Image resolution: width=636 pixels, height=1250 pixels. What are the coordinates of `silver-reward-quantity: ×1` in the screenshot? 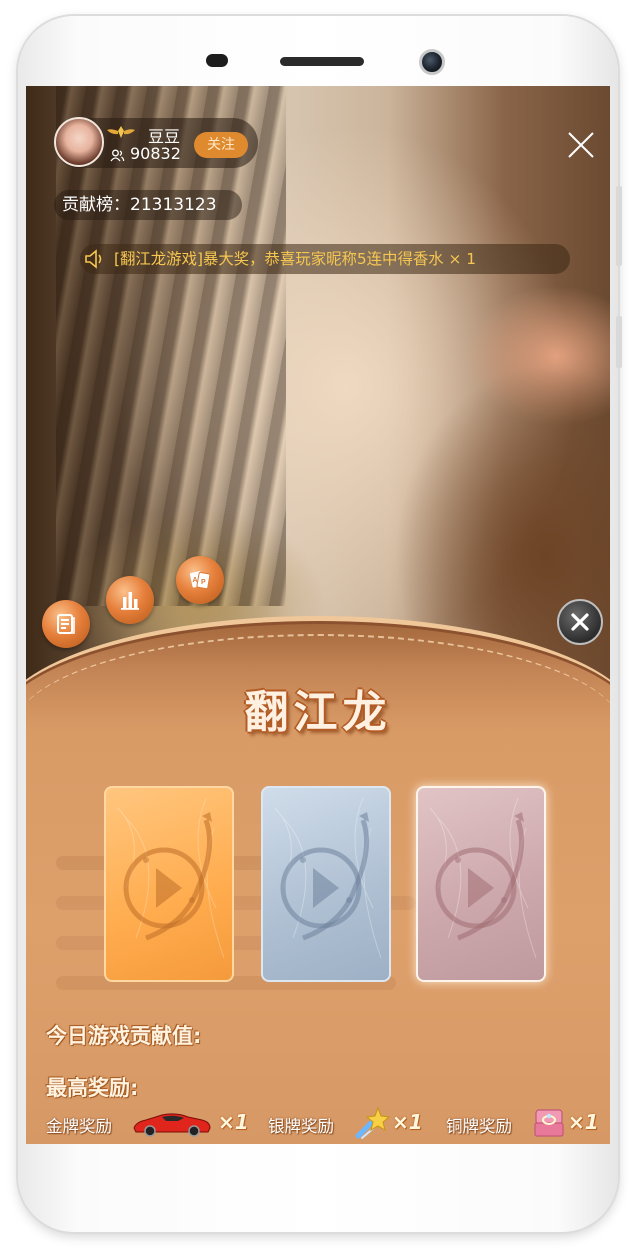 It's located at (407, 1122).